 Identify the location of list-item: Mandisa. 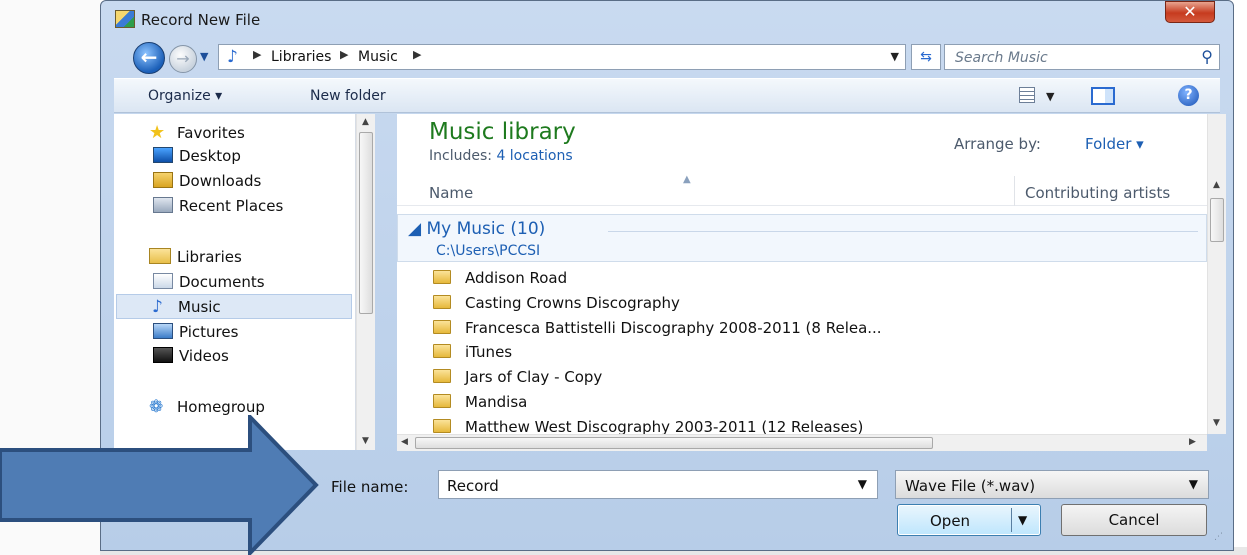
(480, 402).